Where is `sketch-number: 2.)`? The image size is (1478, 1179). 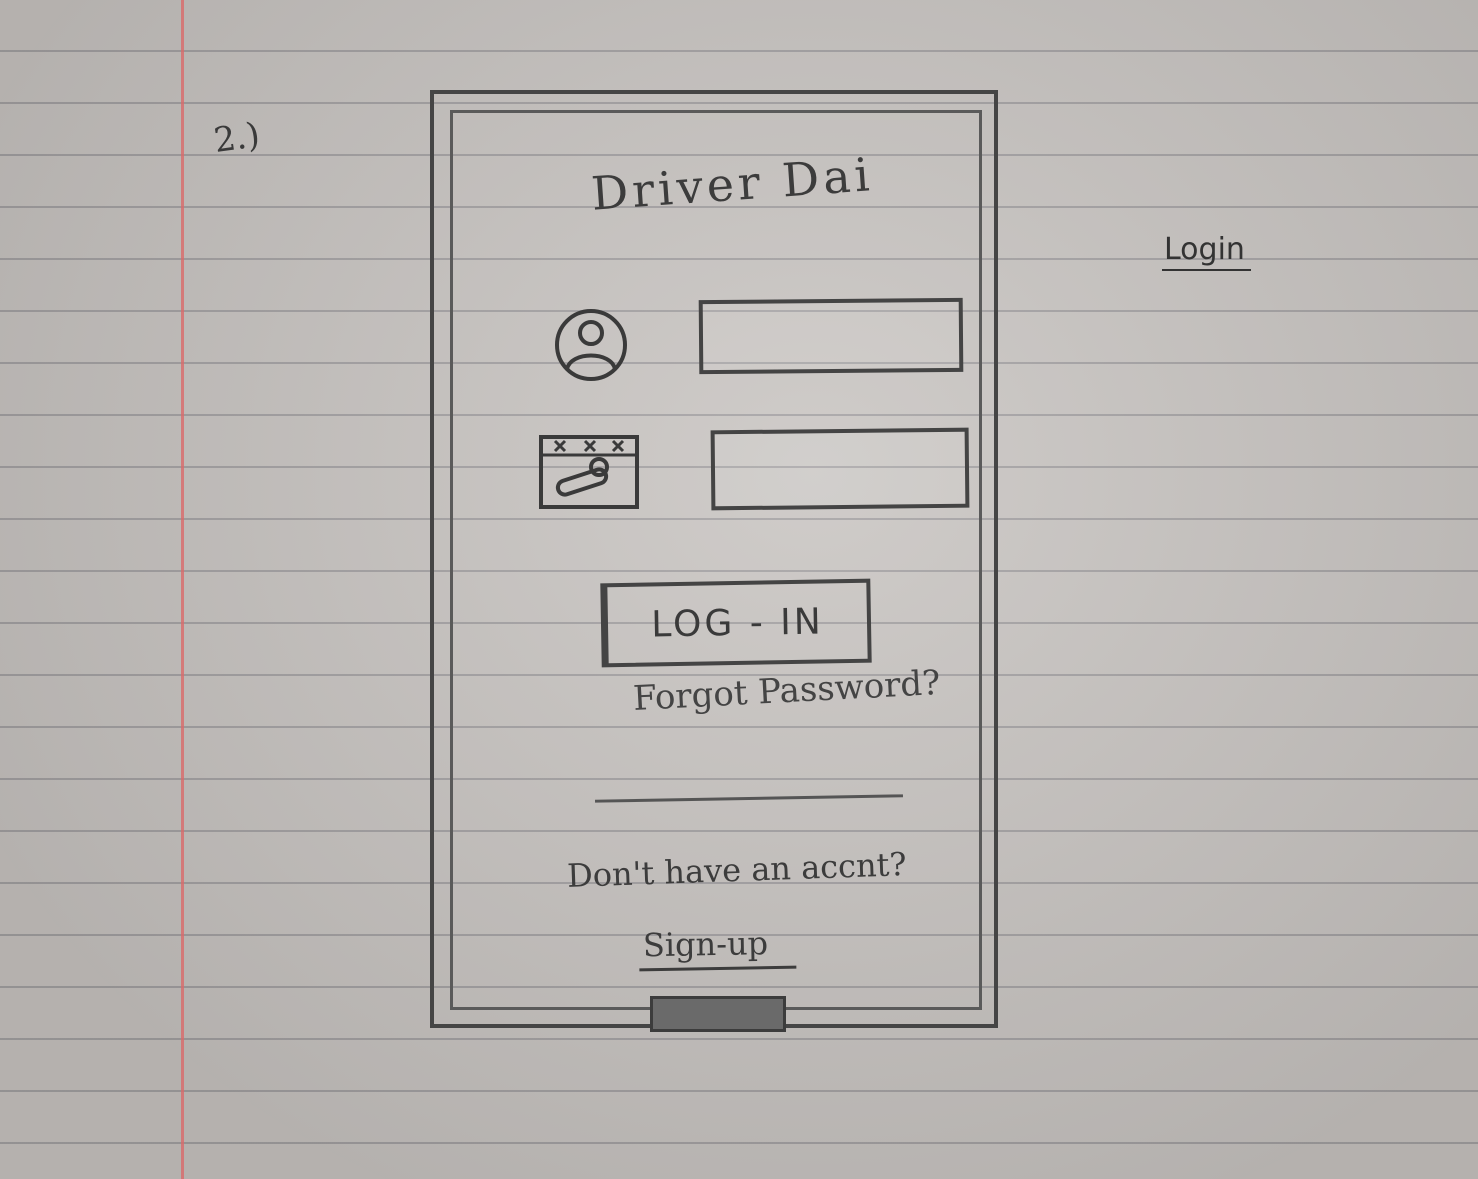
sketch-number: 2.) is located at coordinates (237, 138).